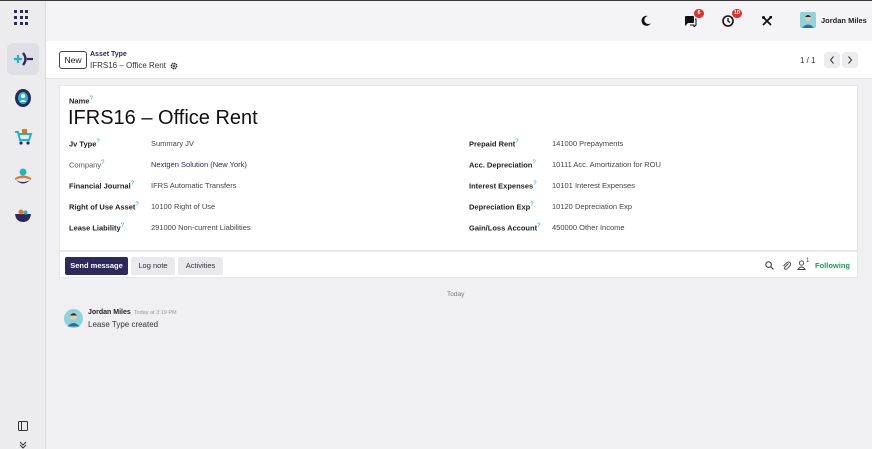 The width and height of the screenshot is (872, 449). I want to click on apps-menu-icon, so click(22, 18).